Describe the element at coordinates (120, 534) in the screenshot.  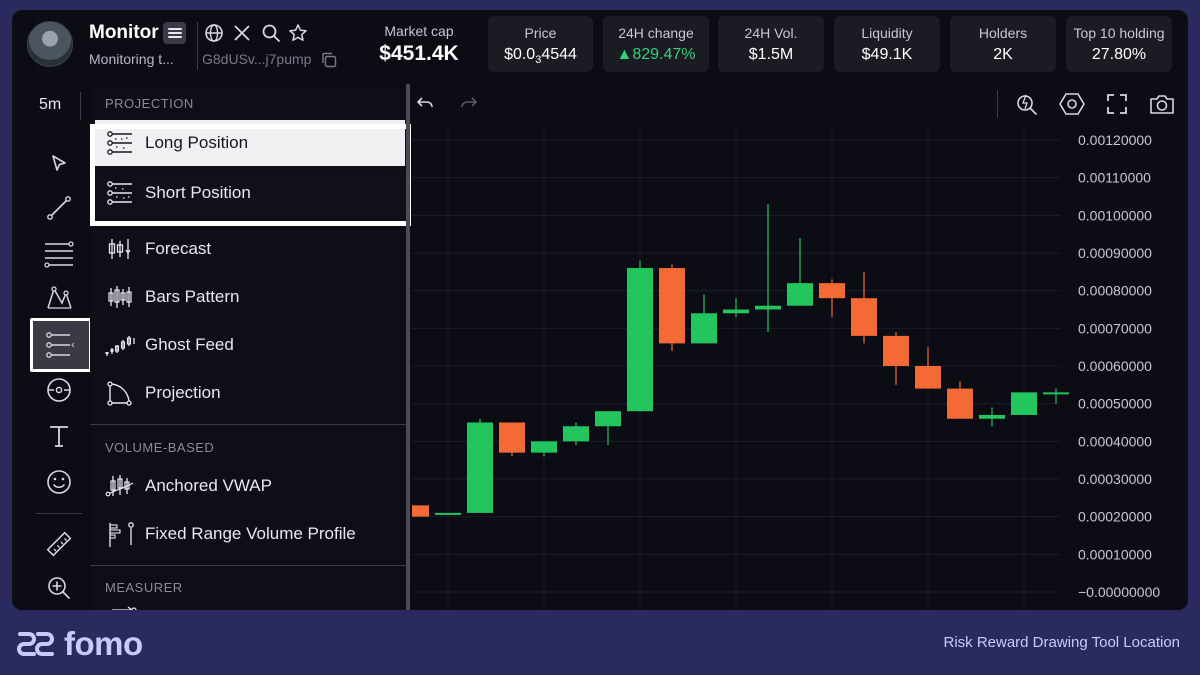
I see `volume-profile-icon` at that location.